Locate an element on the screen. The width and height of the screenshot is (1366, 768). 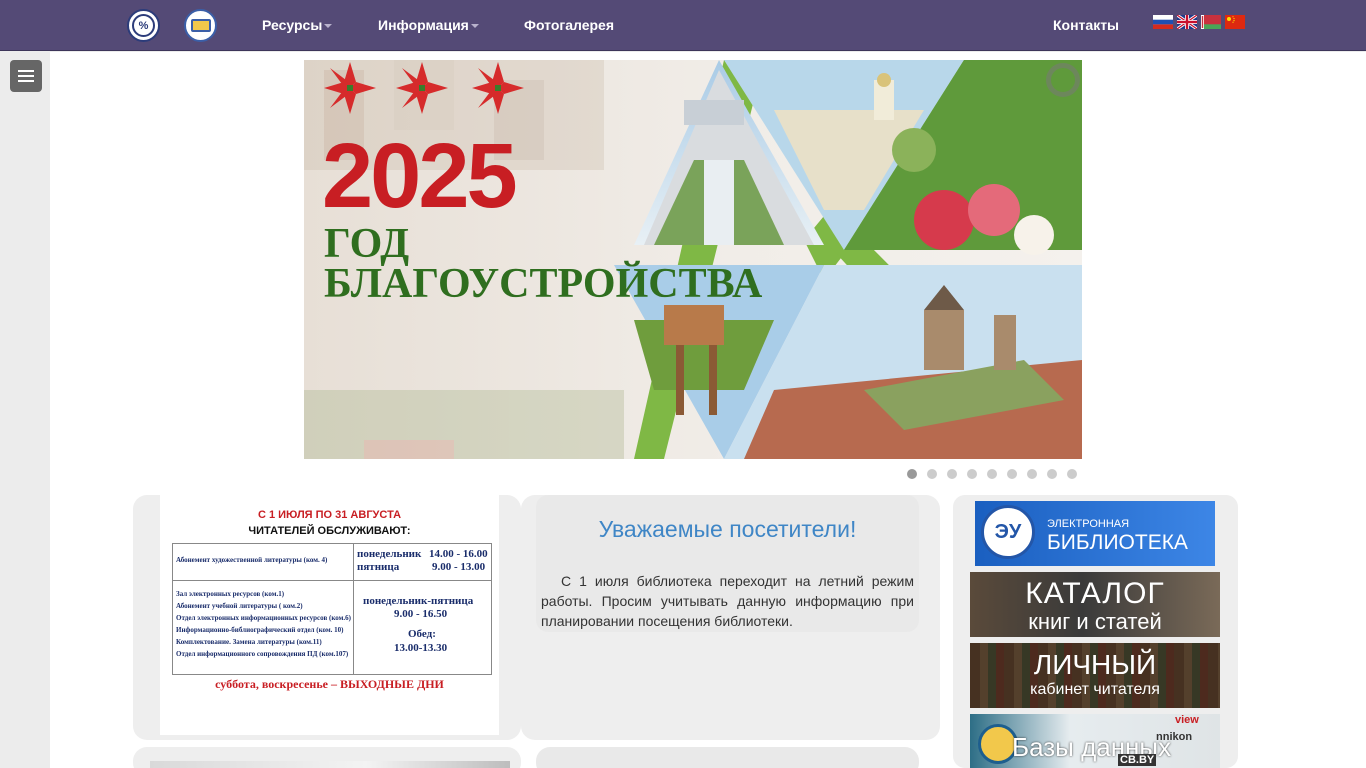
slider-pagination is located at coordinates (992, 474).